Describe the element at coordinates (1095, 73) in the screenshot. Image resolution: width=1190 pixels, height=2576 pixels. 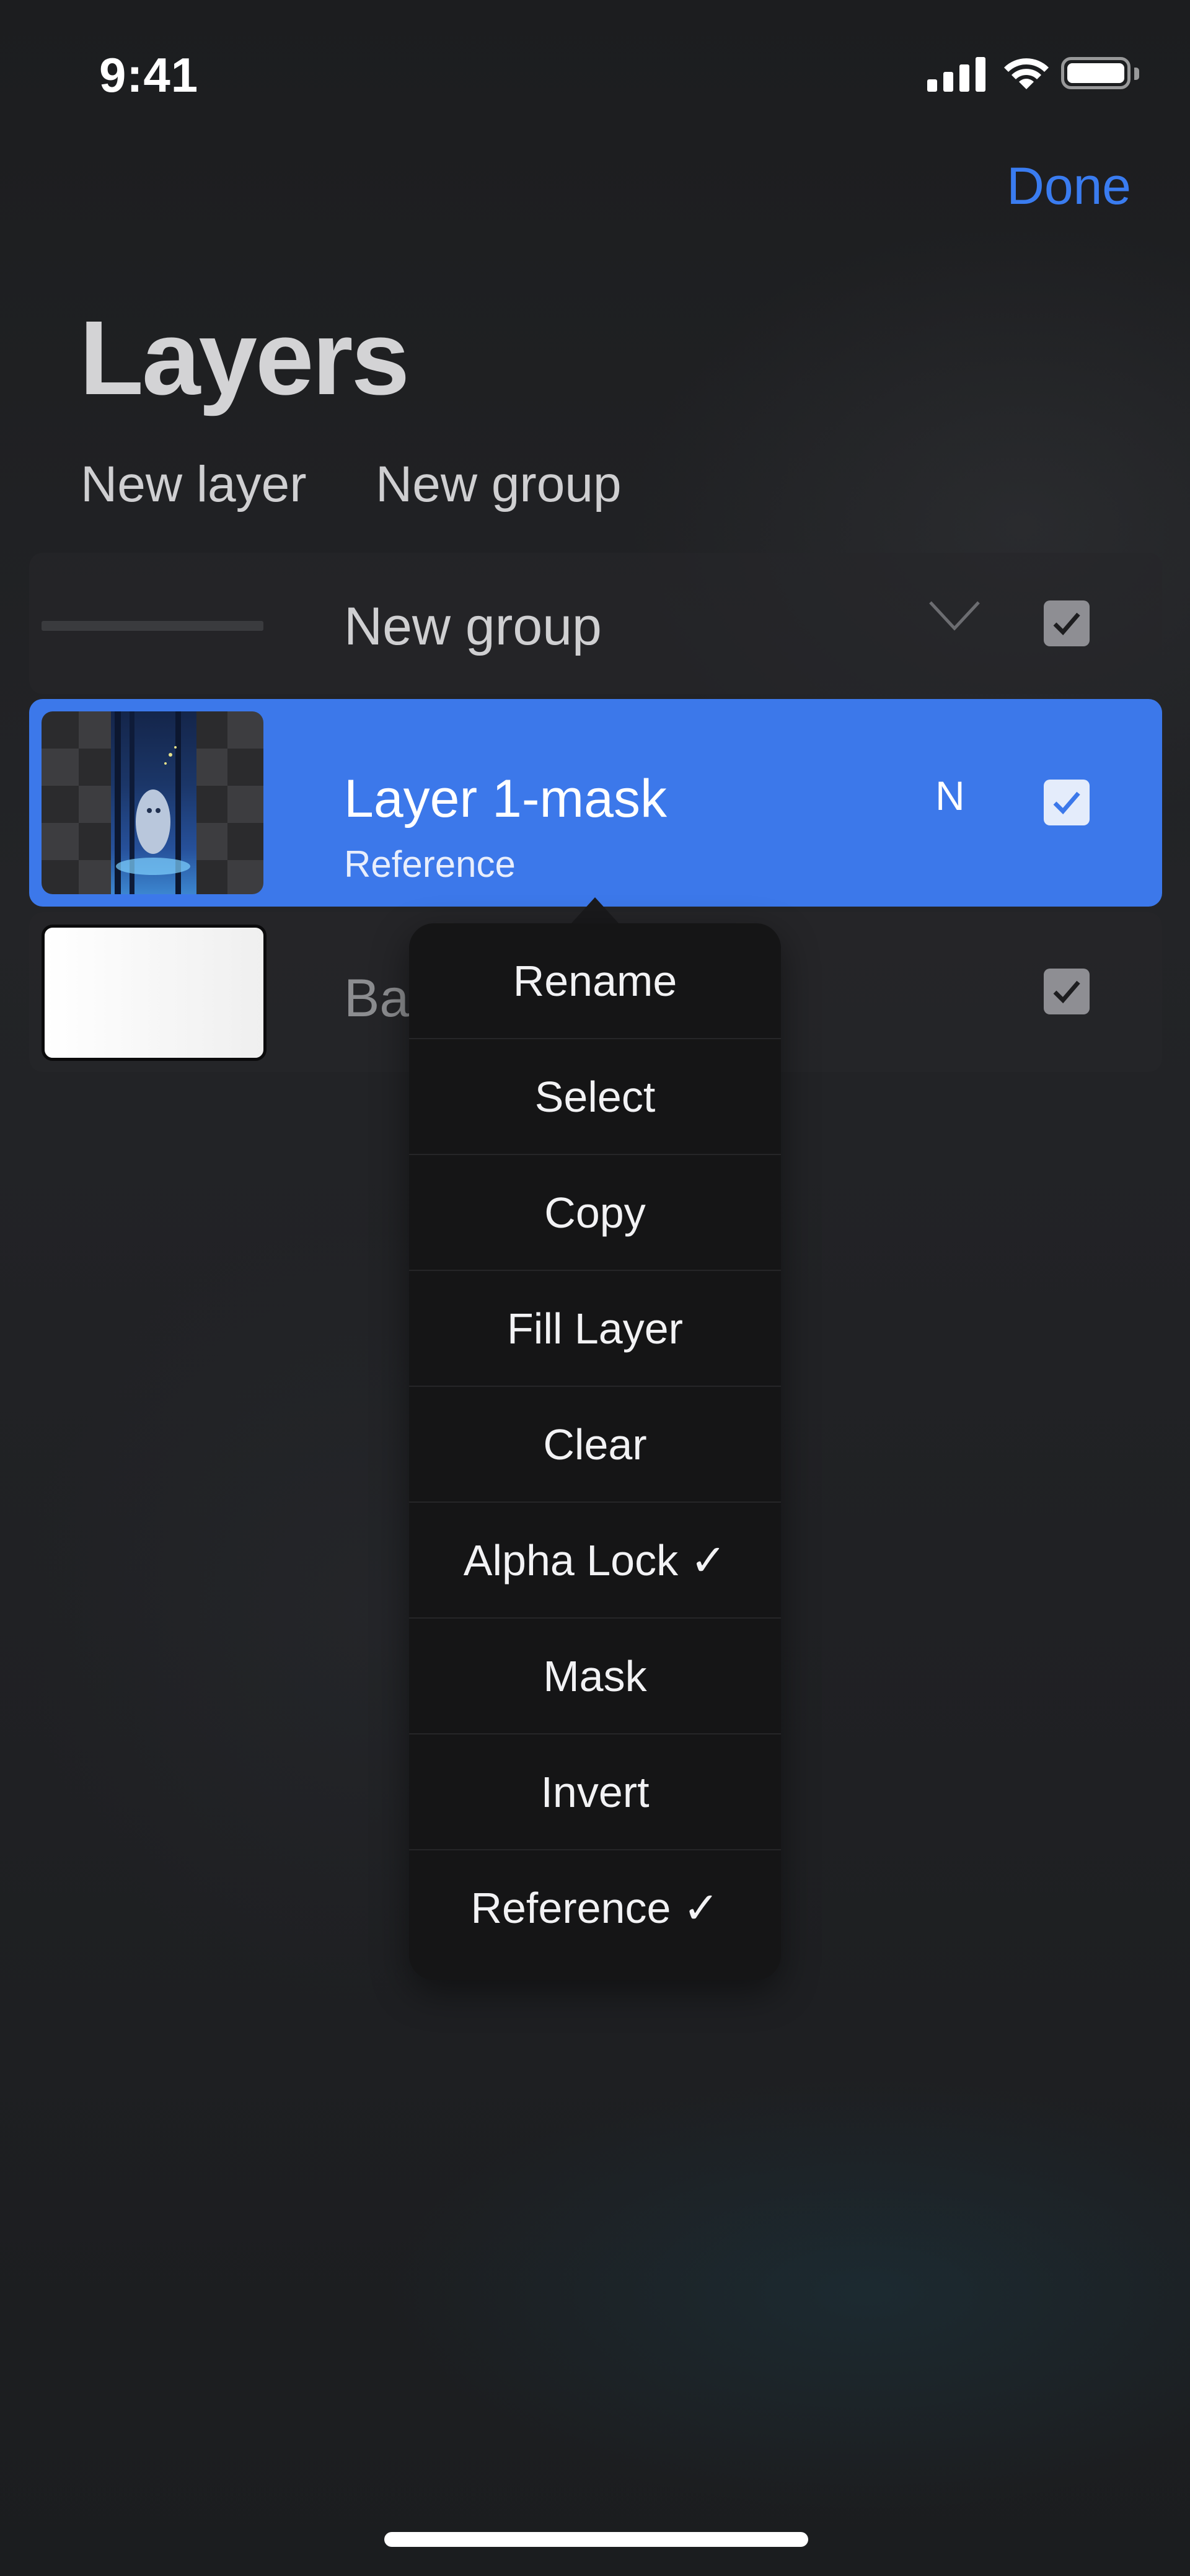
I see `battery-icon` at that location.